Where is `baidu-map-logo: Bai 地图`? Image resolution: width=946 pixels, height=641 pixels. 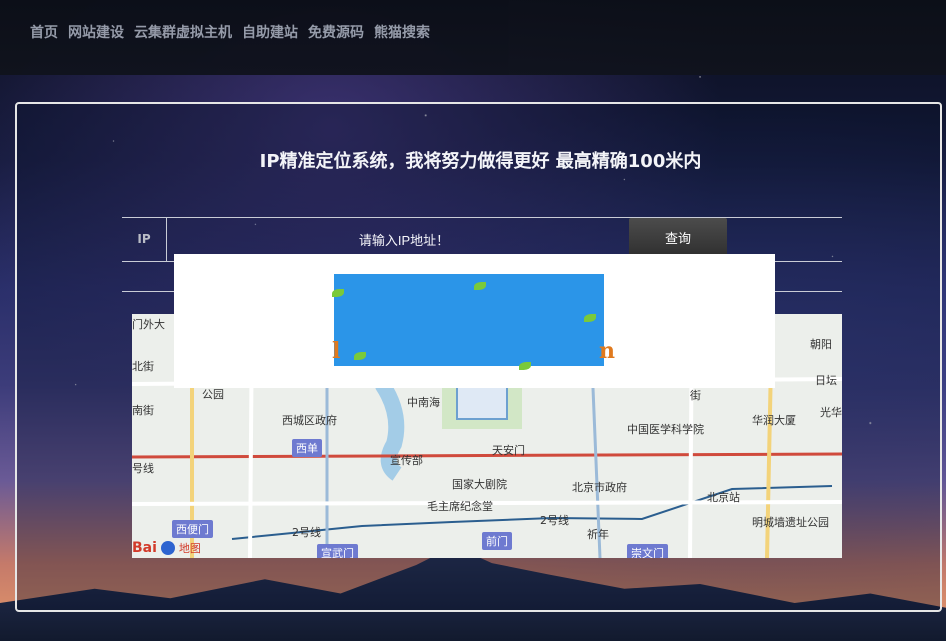
baidu-map-logo: Bai 地图 is located at coordinates (166, 548).